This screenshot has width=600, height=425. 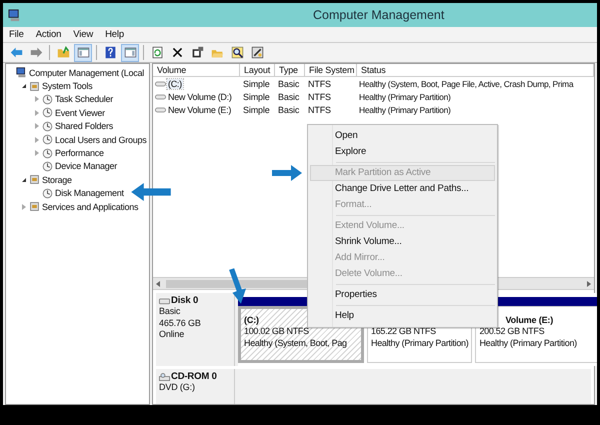 I want to click on tree-item: Task Scheduler, so click(x=84, y=99).